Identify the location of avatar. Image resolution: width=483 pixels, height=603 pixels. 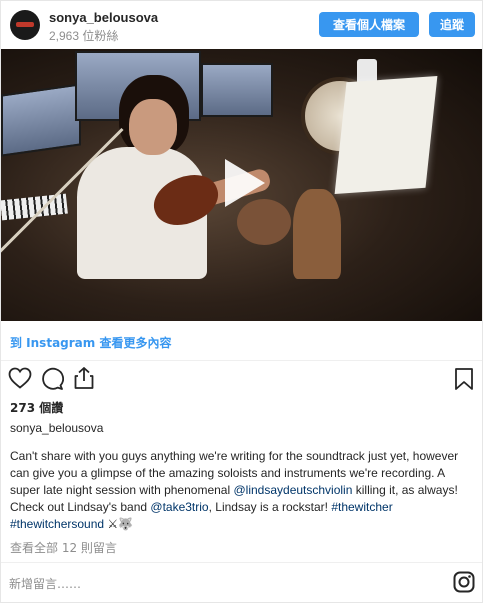
(25, 25).